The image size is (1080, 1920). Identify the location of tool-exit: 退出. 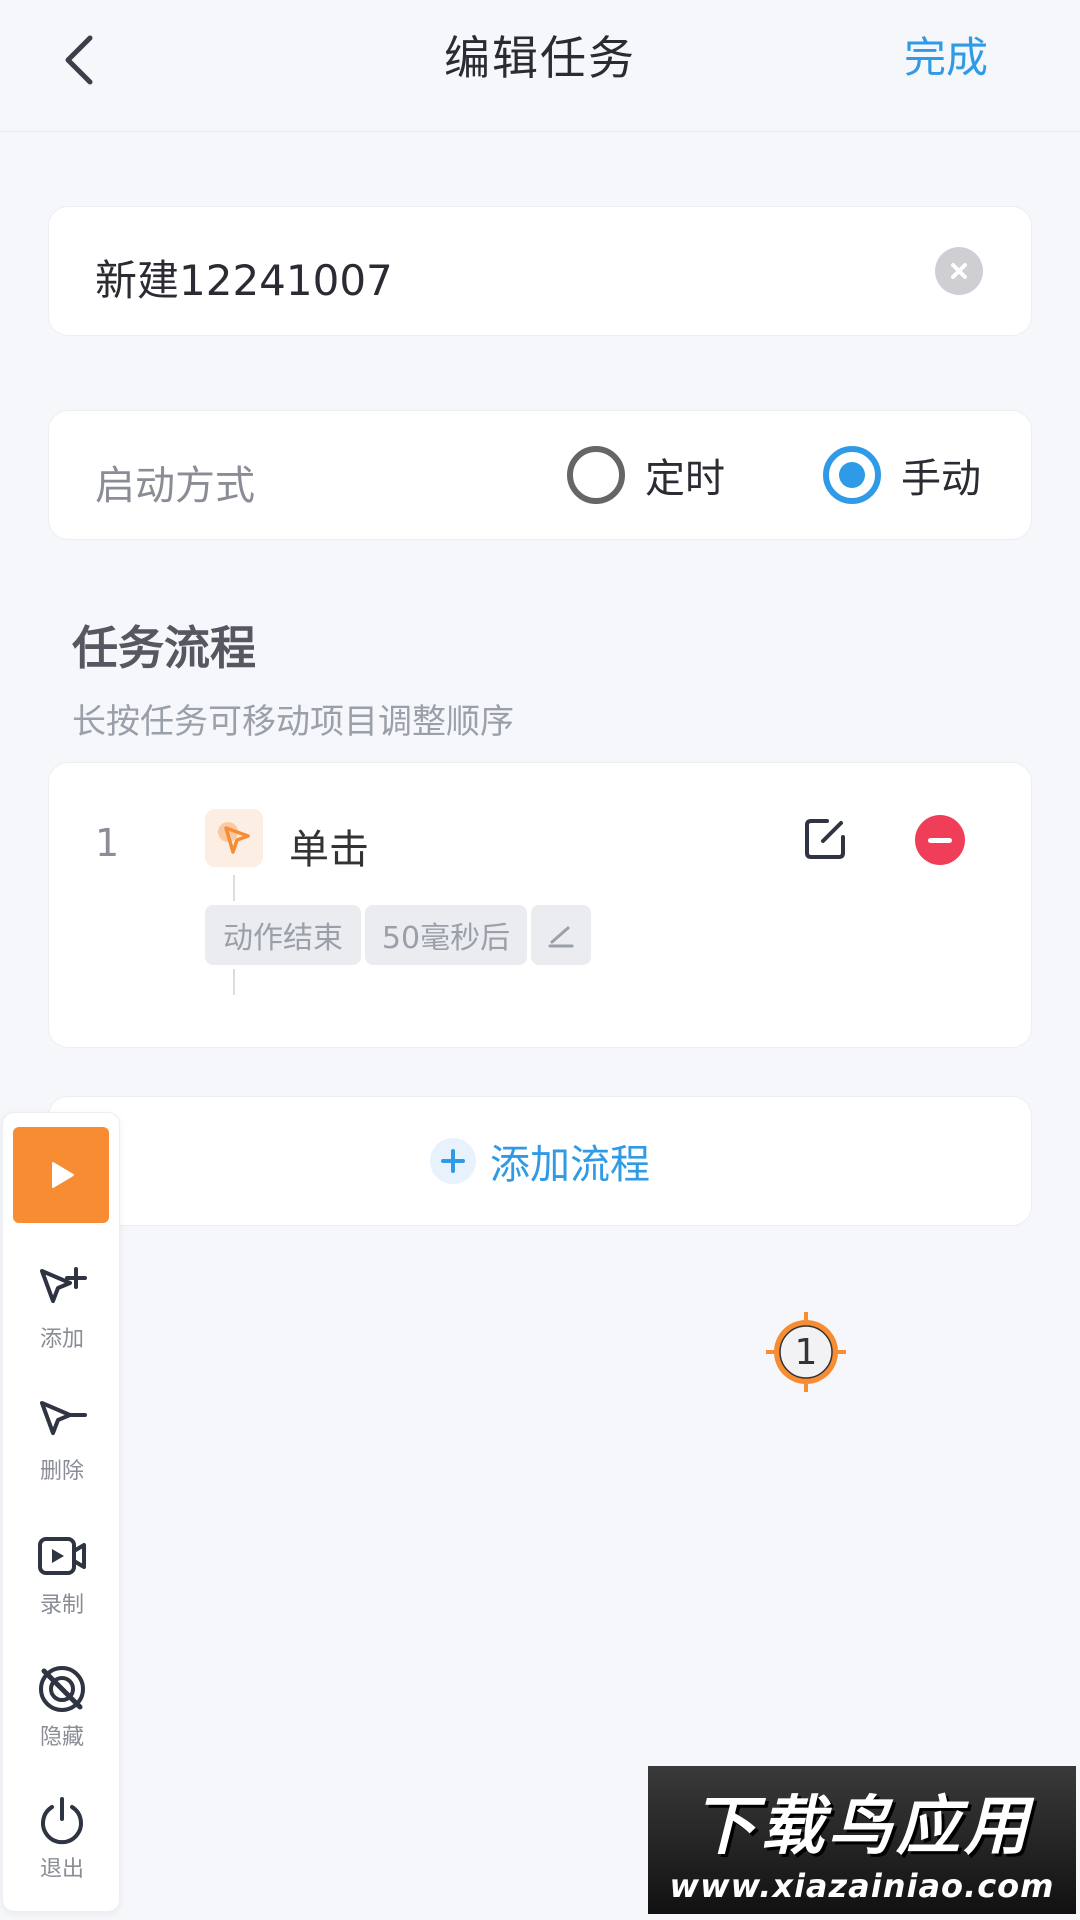
(62, 1850).